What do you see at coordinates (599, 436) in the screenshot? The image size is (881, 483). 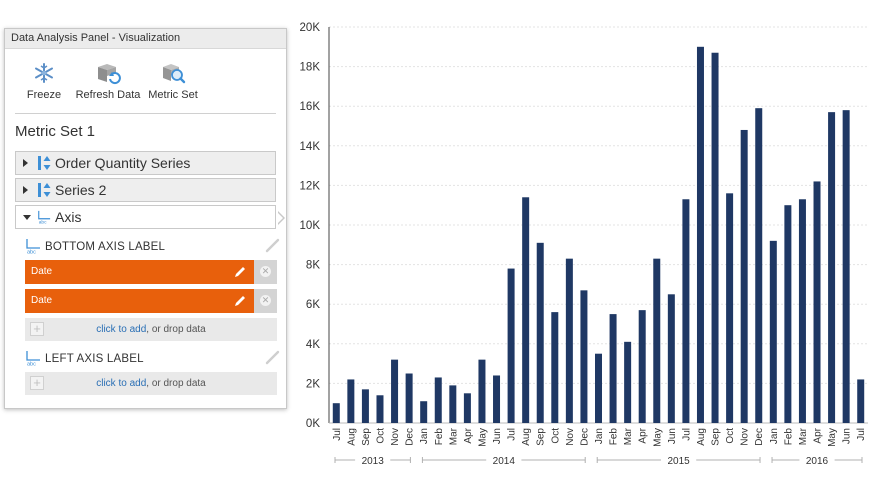 I see `x-tick-label: Jan` at bounding box center [599, 436].